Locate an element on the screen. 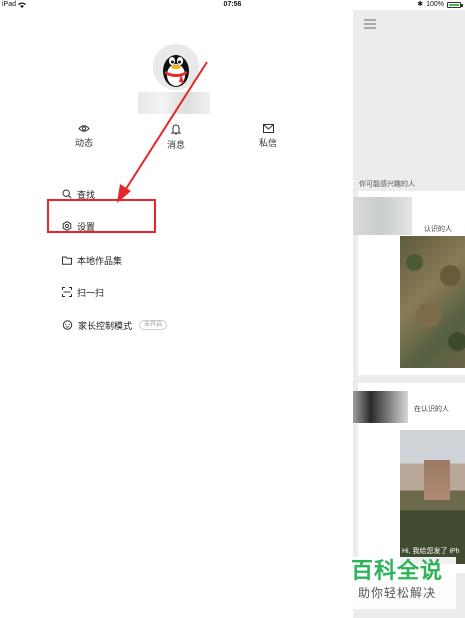  suggestion-card: 认识的人 is located at coordinates (409, 283).